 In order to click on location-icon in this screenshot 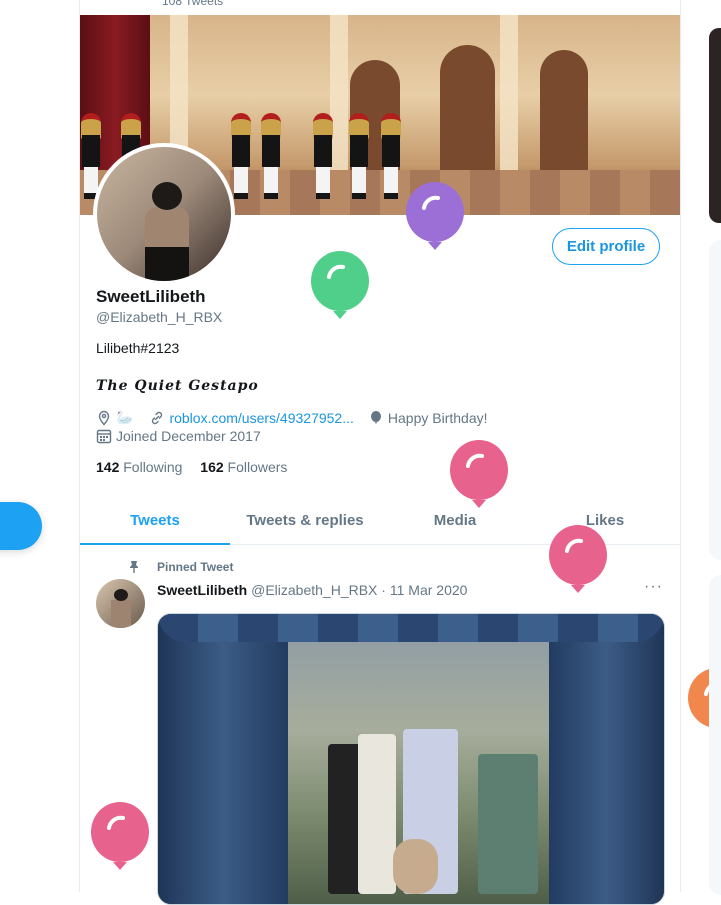, I will do `click(104, 418)`.